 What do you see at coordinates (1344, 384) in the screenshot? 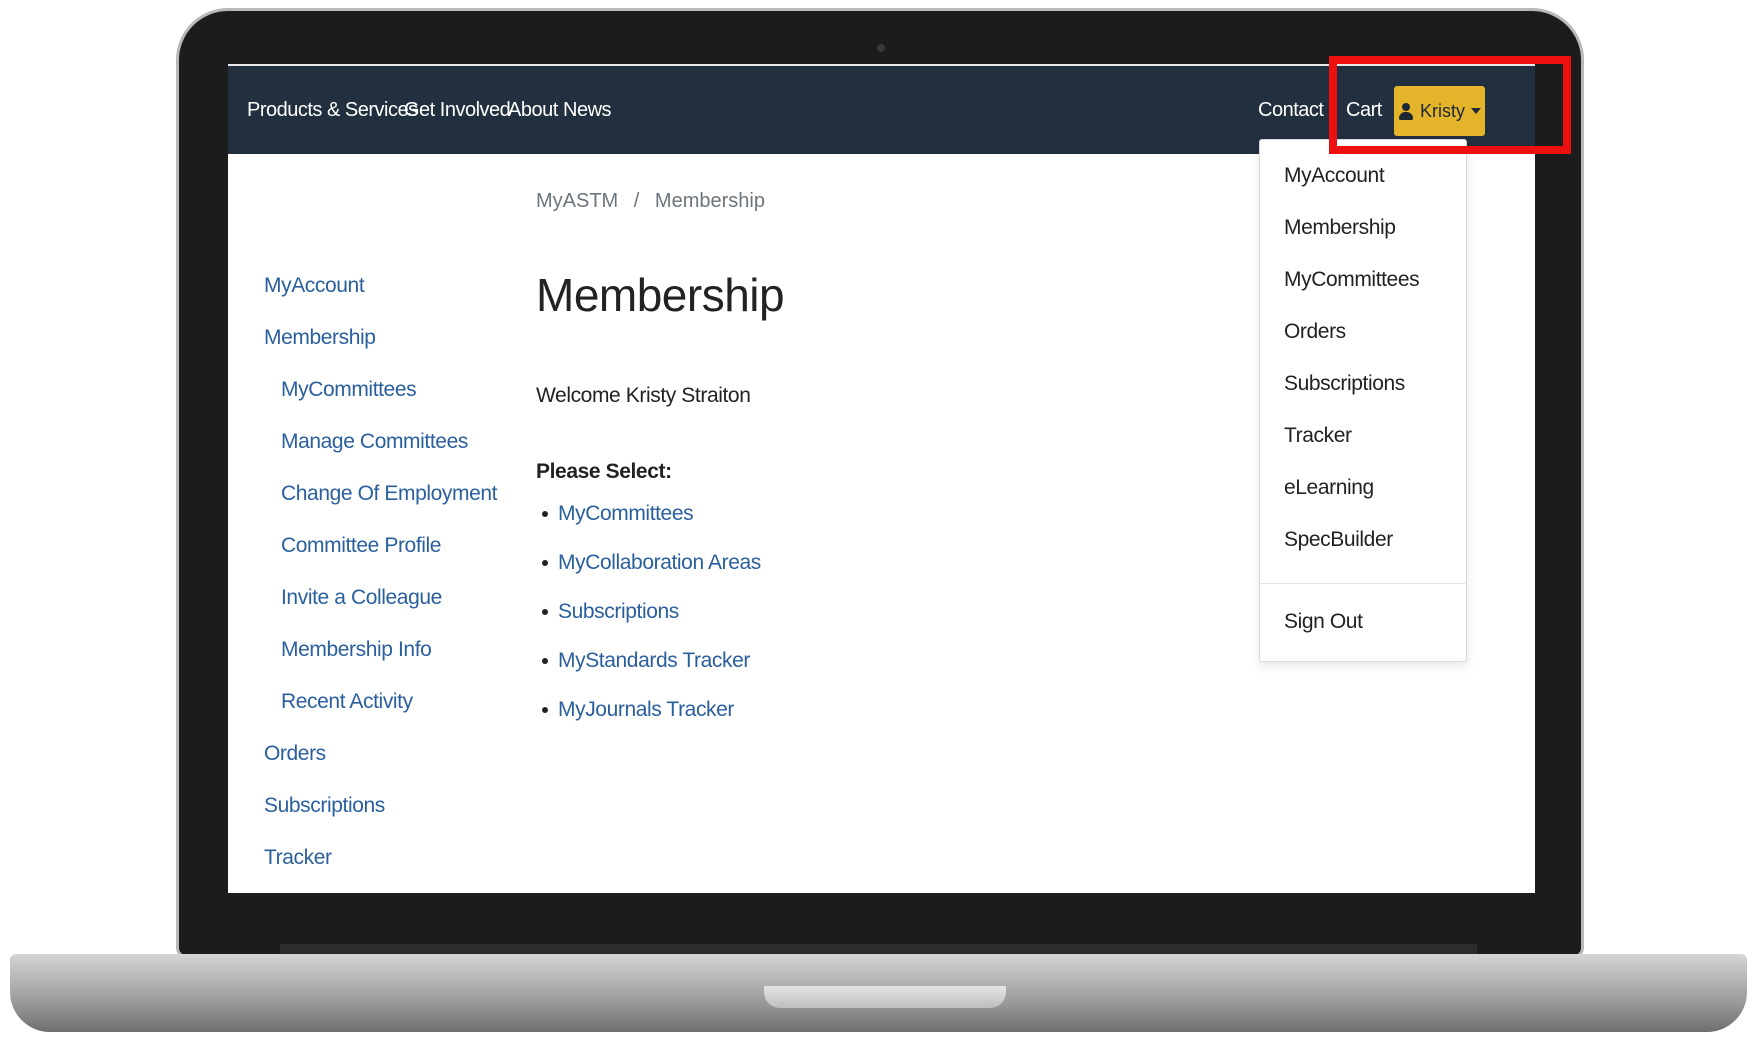
I see `dropdown-item-subscriptions: Subscriptions` at bounding box center [1344, 384].